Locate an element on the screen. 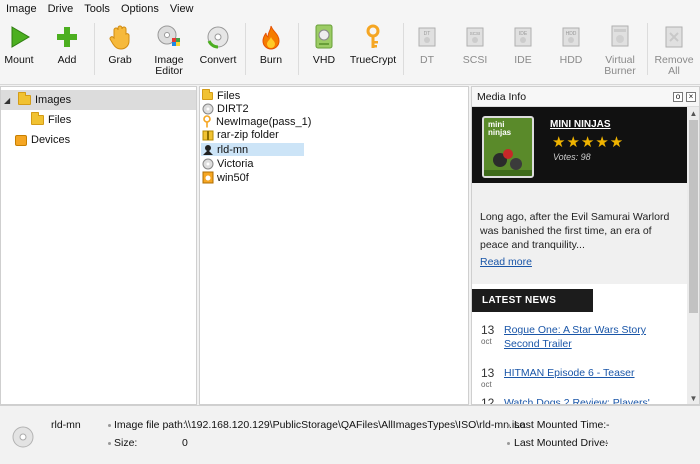  news-link: Watch Dogs 2 Review: Players' is located at coordinates (594, 400).